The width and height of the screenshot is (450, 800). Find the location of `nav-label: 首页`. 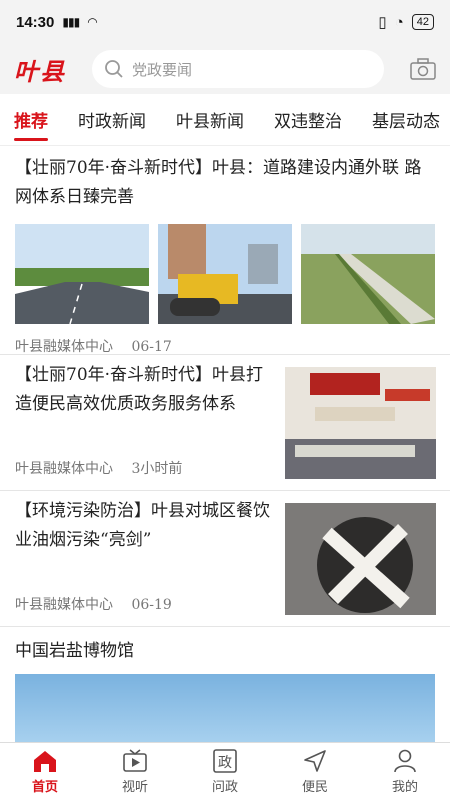

nav-label: 首页 is located at coordinates (44, 787).